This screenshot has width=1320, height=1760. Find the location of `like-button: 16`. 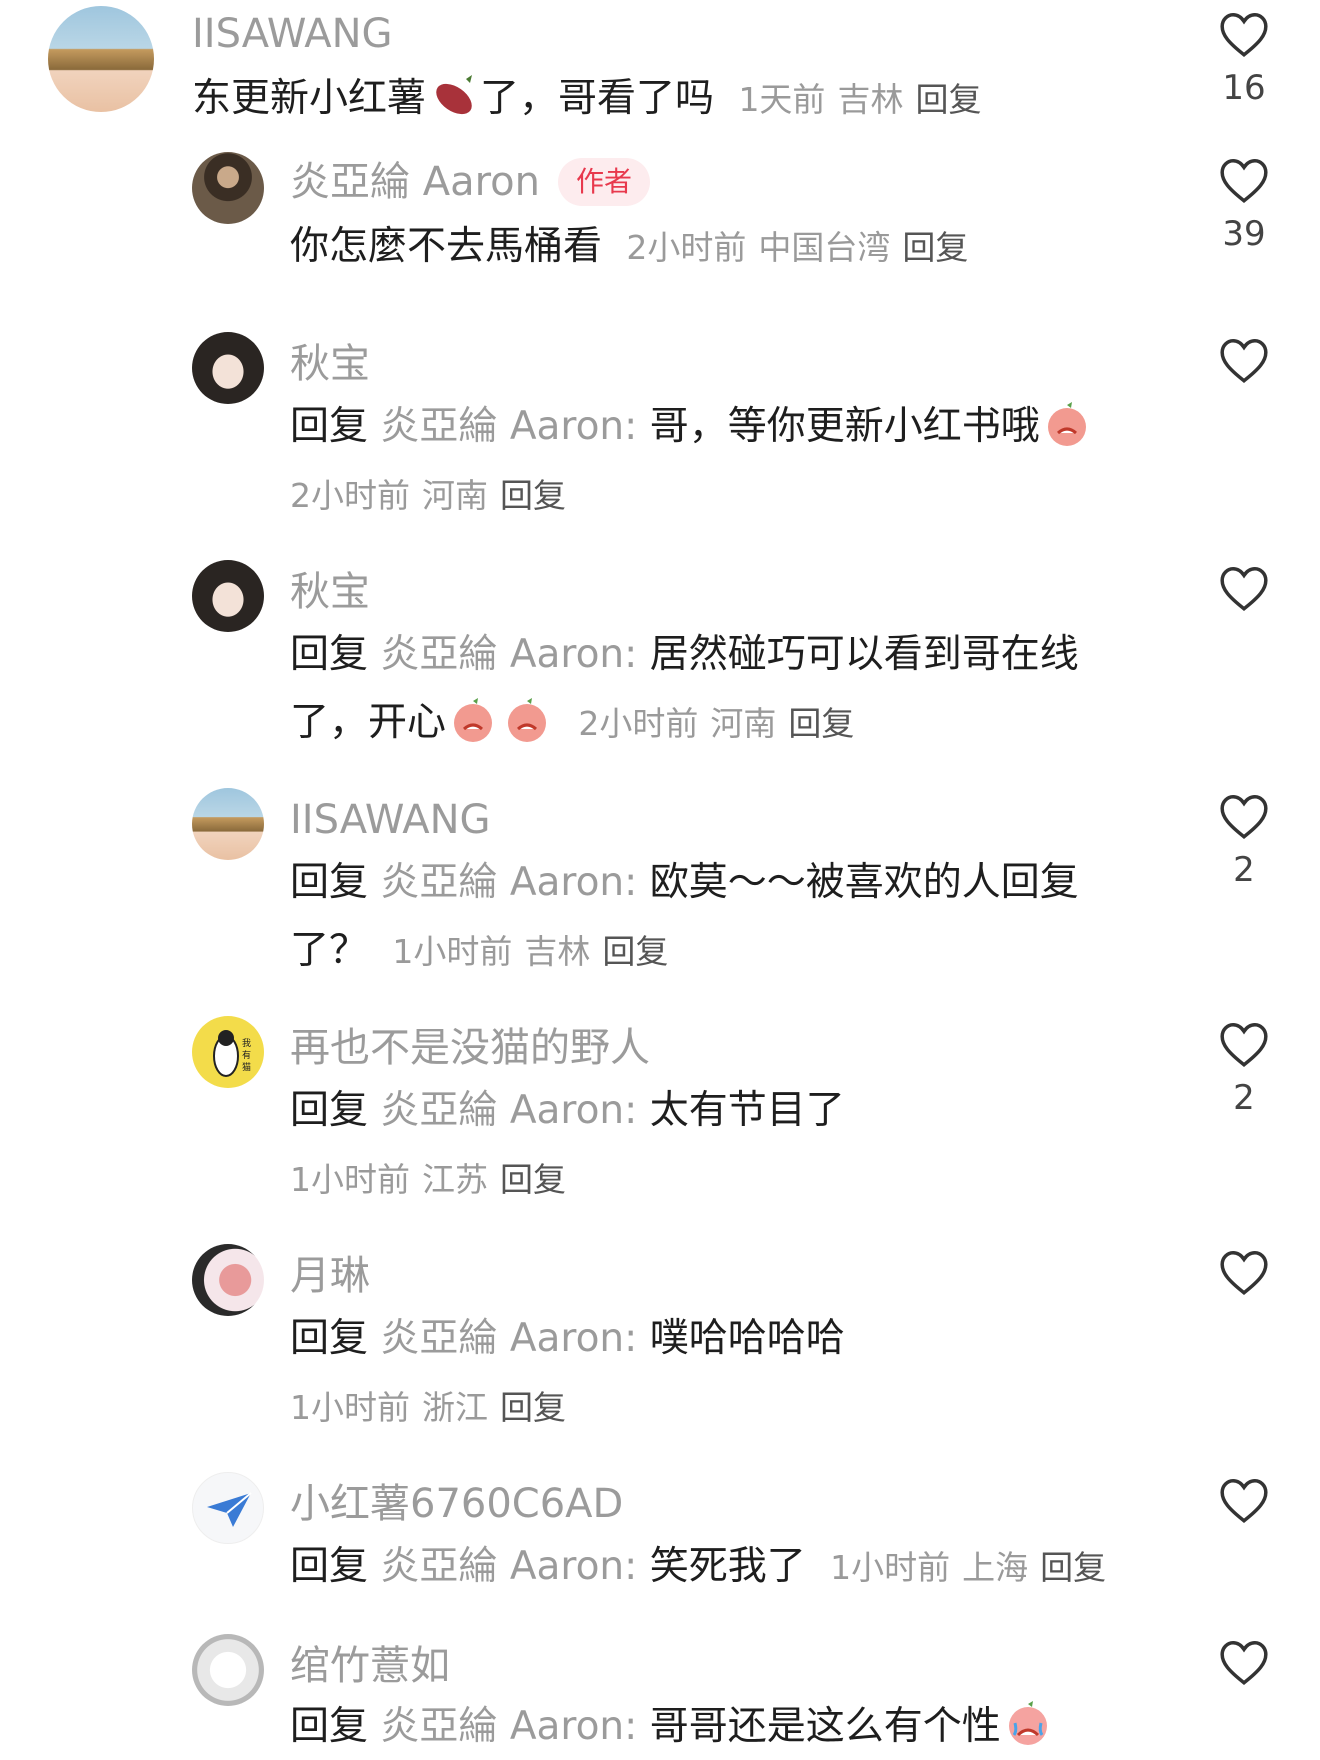

like-button: 16 is located at coordinates (1244, 59).